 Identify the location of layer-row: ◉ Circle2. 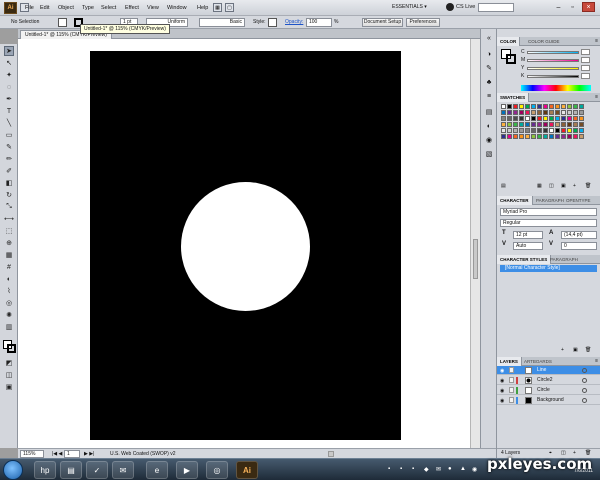
(548, 380).